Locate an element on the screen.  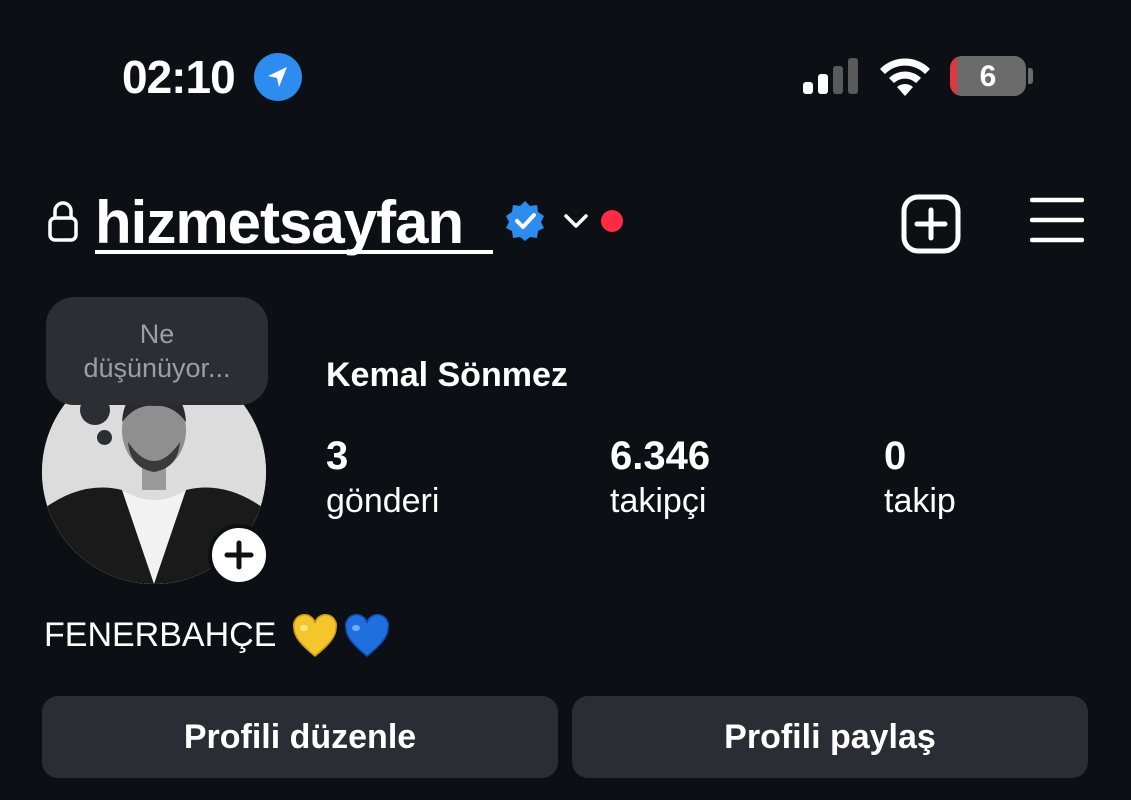
username-underline is located at coordinates (294, 252).